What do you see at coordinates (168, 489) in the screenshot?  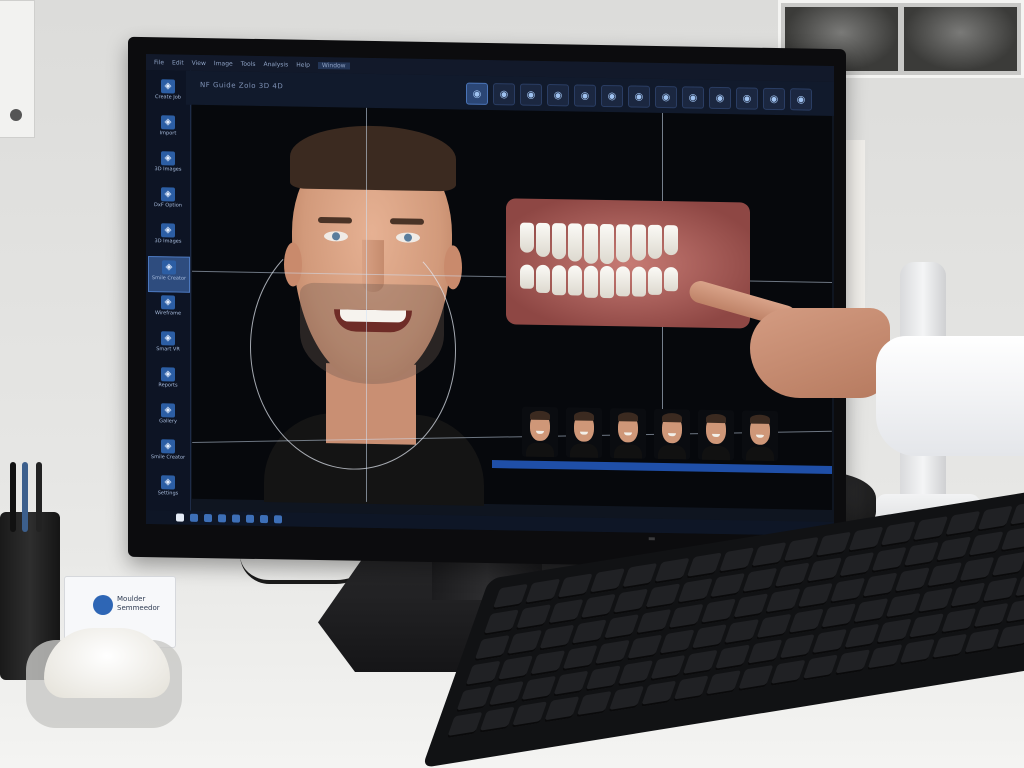 I see `sidebar-item: ◈ Settings` at bounding box center [168, 489].